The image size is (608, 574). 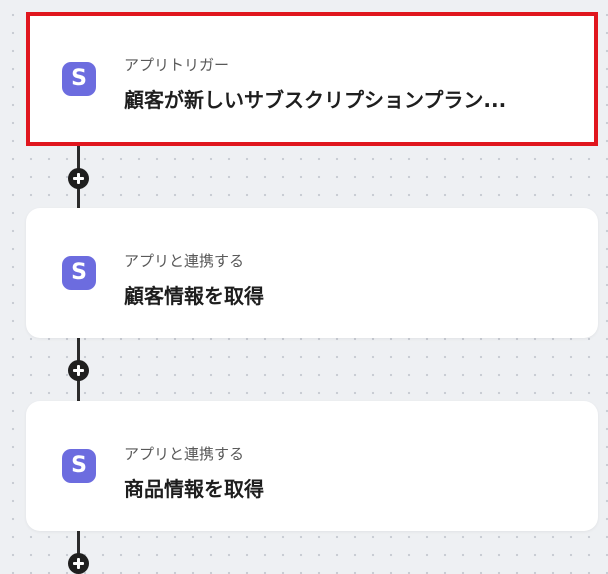 What do you see at coordinates (194, 296) in the screenshot?
I see `step-title: 顧客情報を取得` at bounding box center [194, 296].